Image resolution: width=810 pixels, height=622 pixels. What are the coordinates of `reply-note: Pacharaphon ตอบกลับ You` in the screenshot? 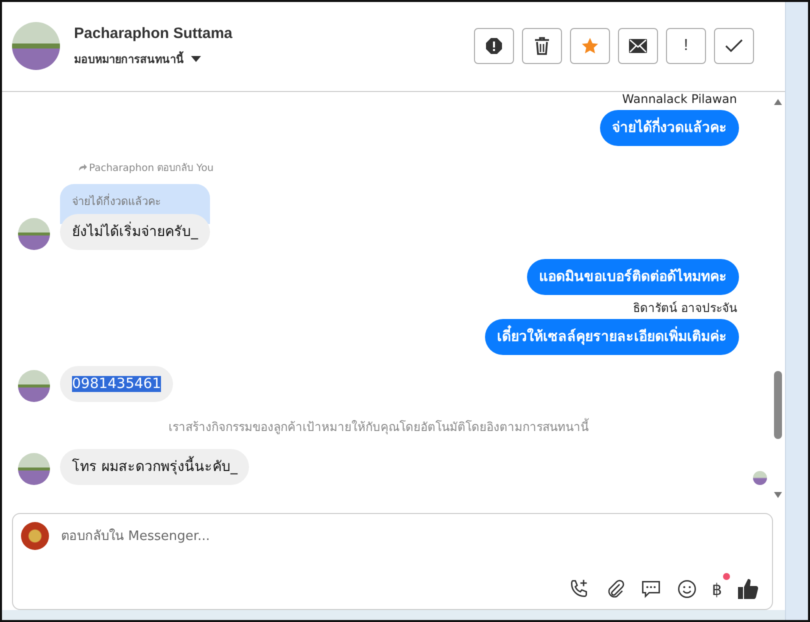 It's located at (151, 168).